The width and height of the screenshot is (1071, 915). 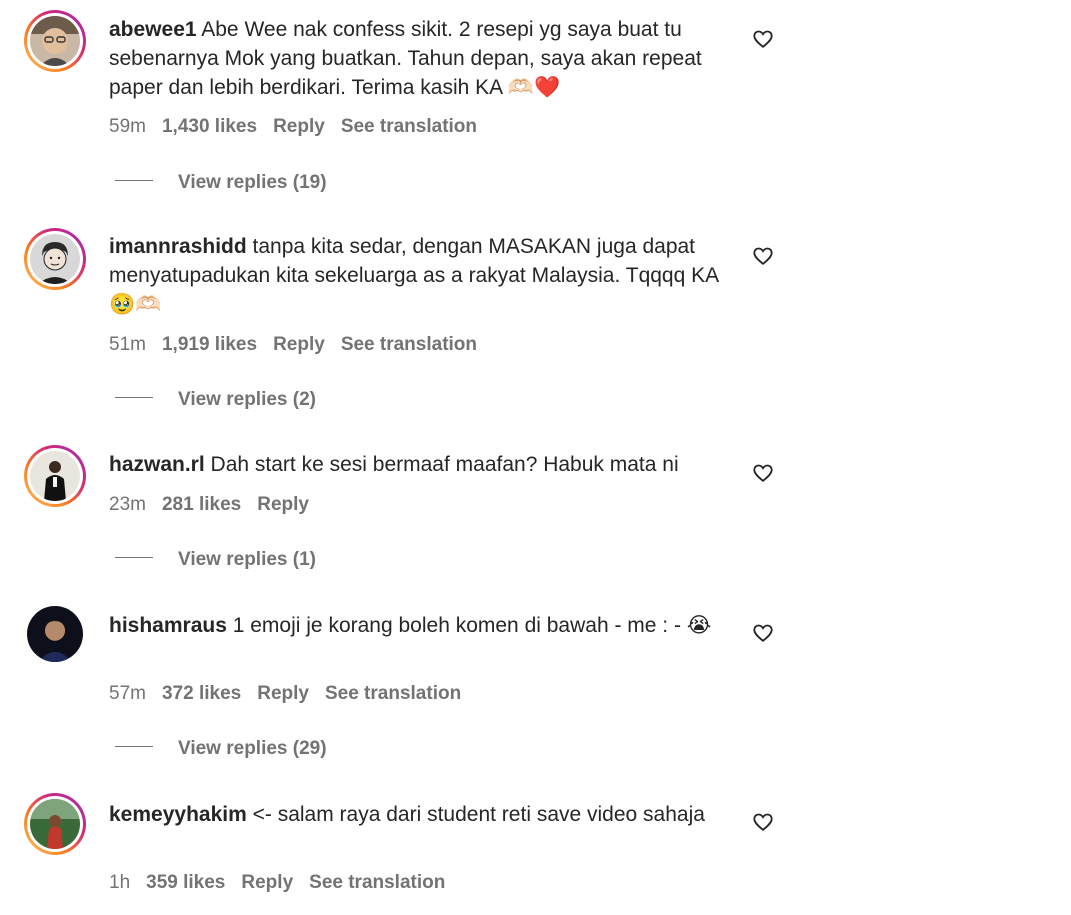 What do you see at coordinates (178, 246) in the screenshot?
I see `comment-username: imannrashidd` at bounding box center [178, 246].